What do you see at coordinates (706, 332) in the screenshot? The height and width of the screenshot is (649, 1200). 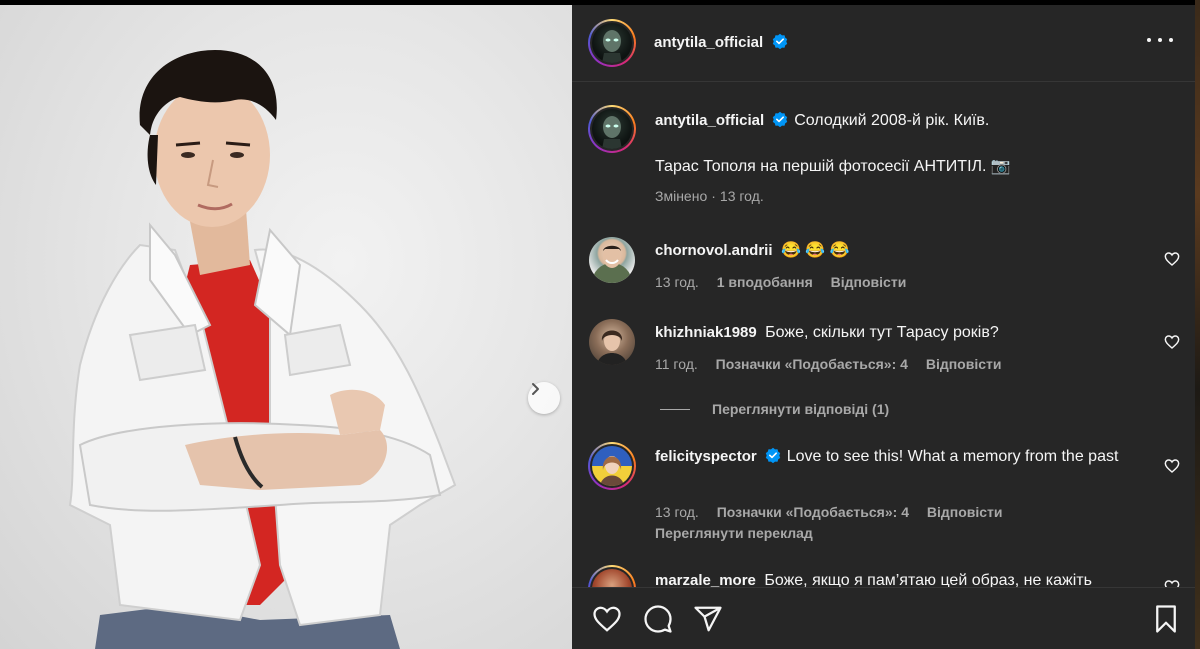 I see `comment-username: khizhniak1989` at bounding box center [706, 332].